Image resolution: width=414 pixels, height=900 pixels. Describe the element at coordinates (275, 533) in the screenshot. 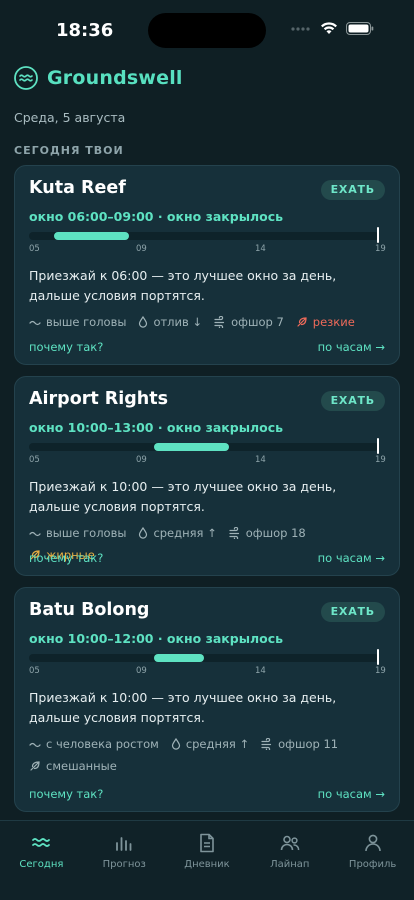

I see `condition-label: офшор 18` at that location.